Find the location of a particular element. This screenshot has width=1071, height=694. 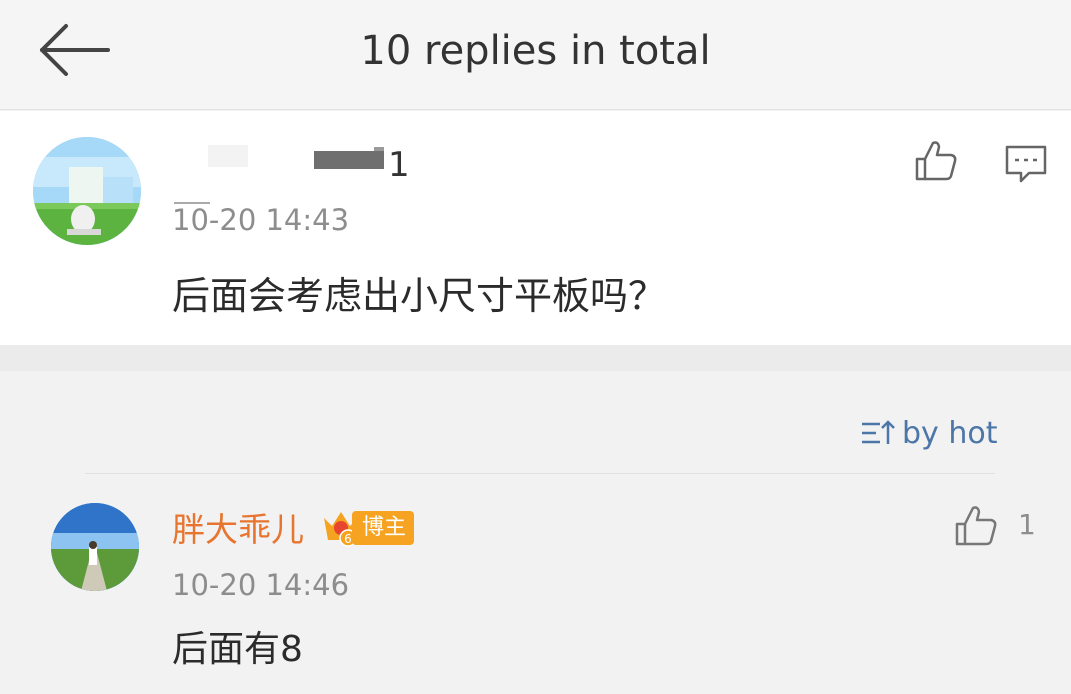

section-divider is located at coordinates (535, 358).